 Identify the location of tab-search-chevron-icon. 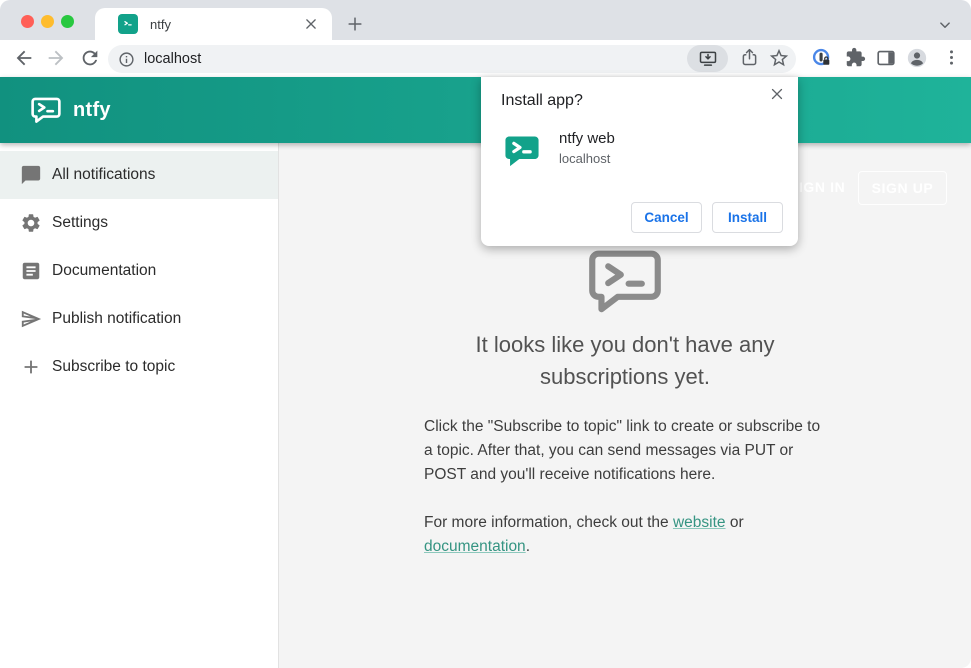
(945, 25).